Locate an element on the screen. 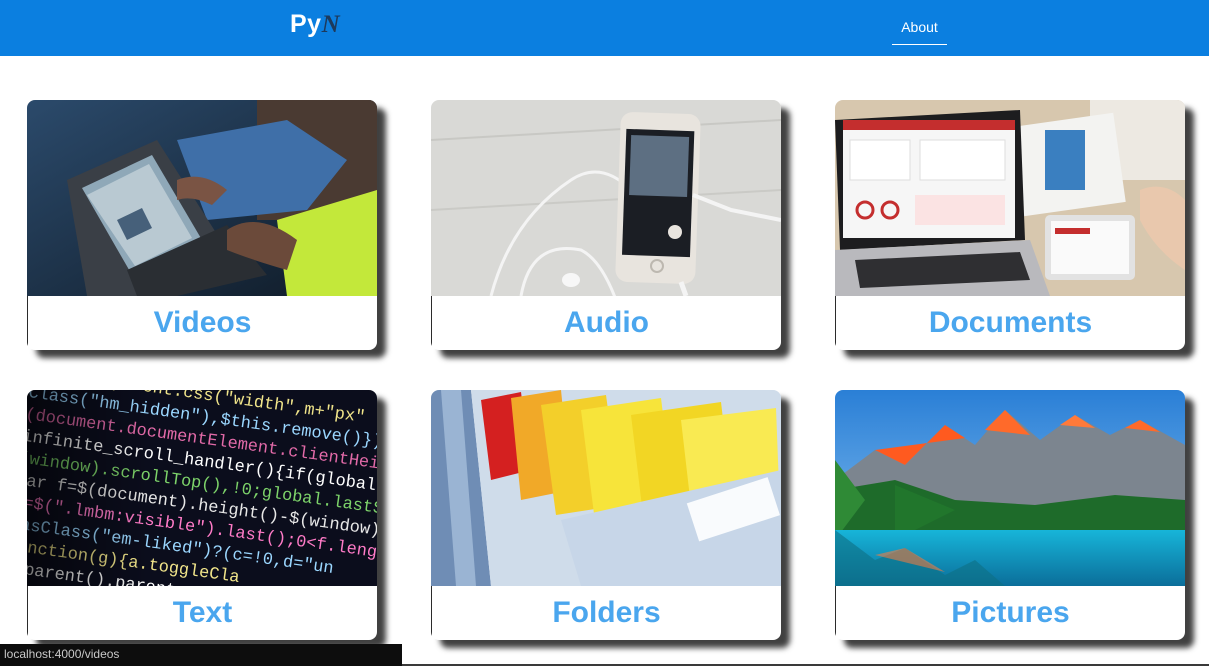 Image resolution: width=1209 pixels, height=666 pixels. card-label-pictures: Pictures is located at coordinates (1010, 613).